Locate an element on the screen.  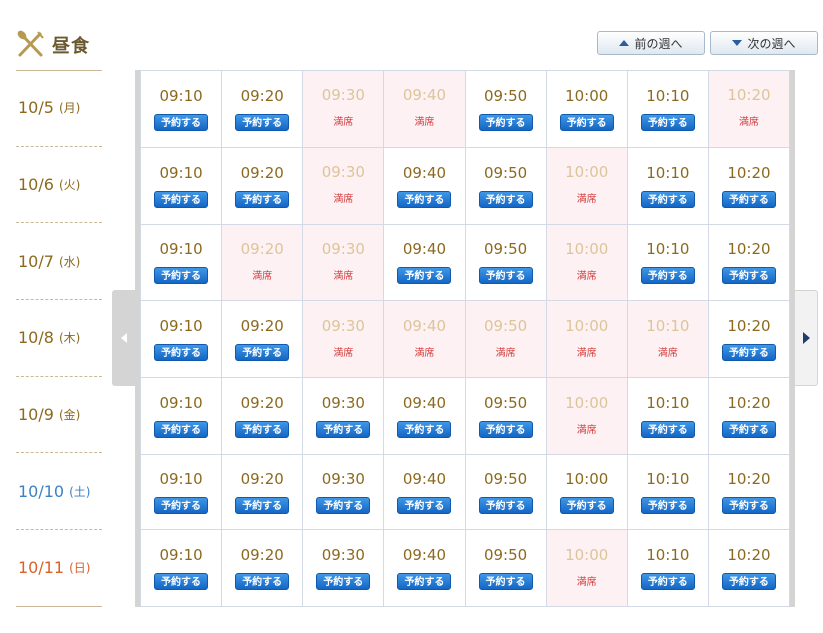
chevron-left-icon is located at coordinates (123, 338).